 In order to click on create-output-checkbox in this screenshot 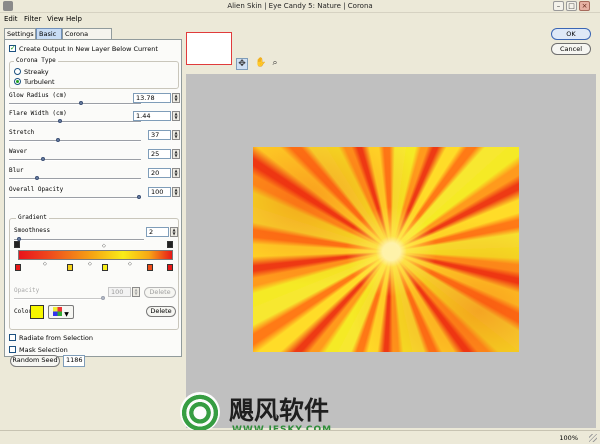, I will do `click(12, 48)`.